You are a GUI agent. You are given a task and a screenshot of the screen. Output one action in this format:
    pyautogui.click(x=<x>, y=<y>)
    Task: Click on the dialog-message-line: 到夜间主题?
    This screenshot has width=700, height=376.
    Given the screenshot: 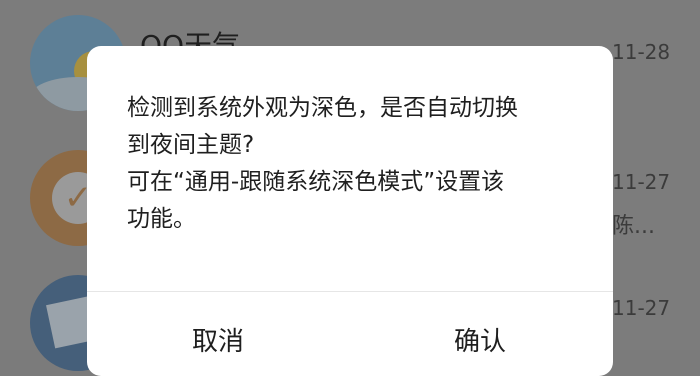 What is the action you would take?
    pyautogui.click(x=191, y=145)
    